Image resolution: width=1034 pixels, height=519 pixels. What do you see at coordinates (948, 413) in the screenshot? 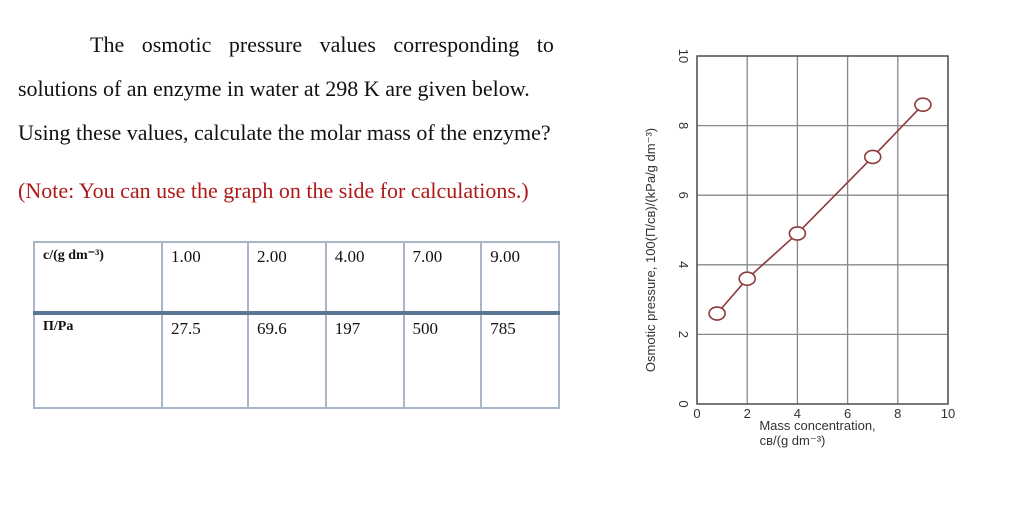
I see `x-tick-label: 10` at bounding box center [948, 413].